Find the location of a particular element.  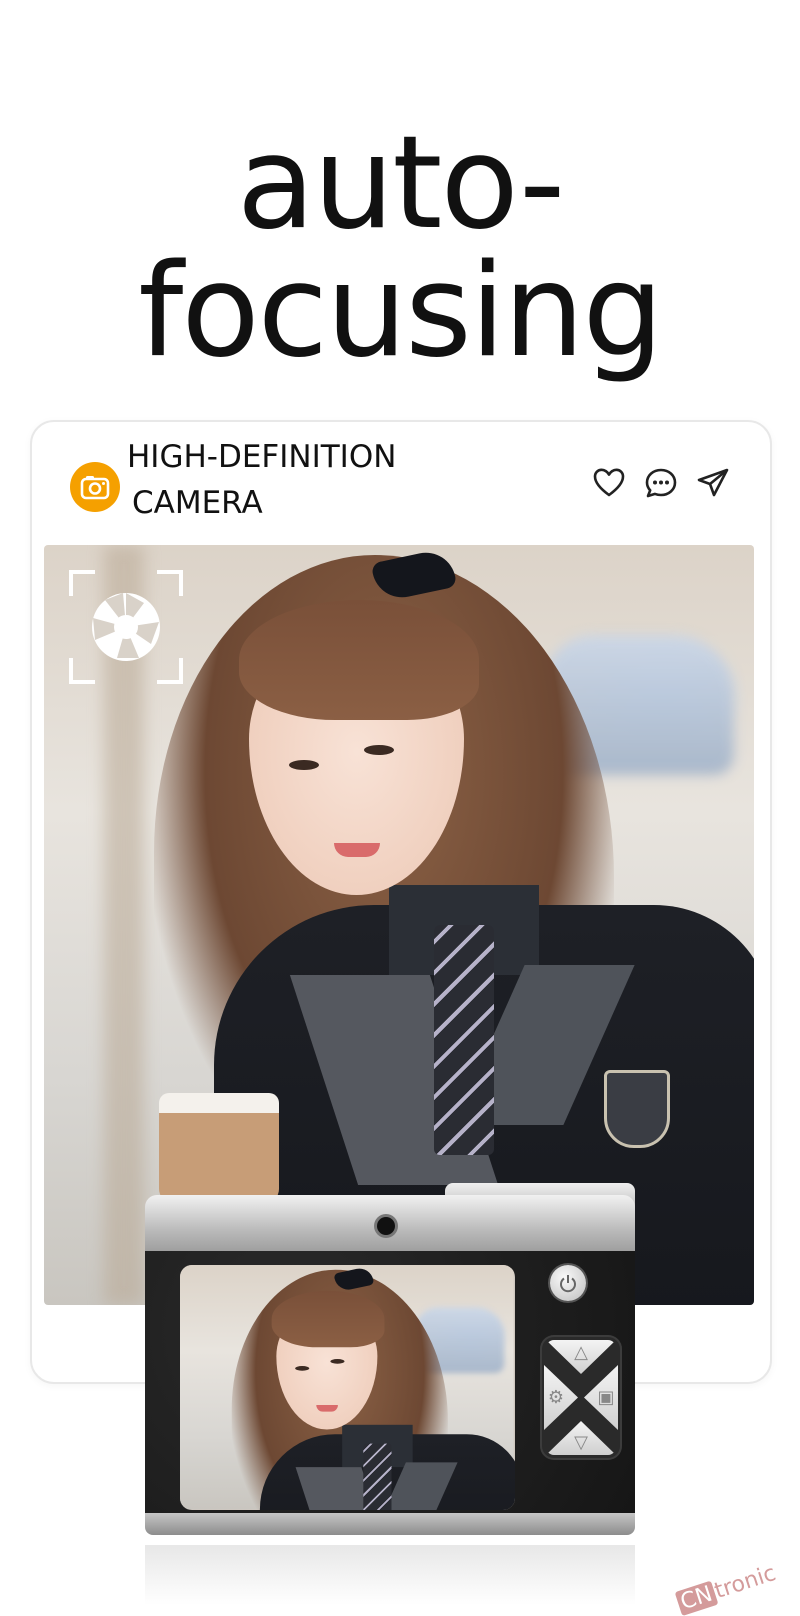

watermark-logo: CNtronic is located at coordinates (727, 1588).